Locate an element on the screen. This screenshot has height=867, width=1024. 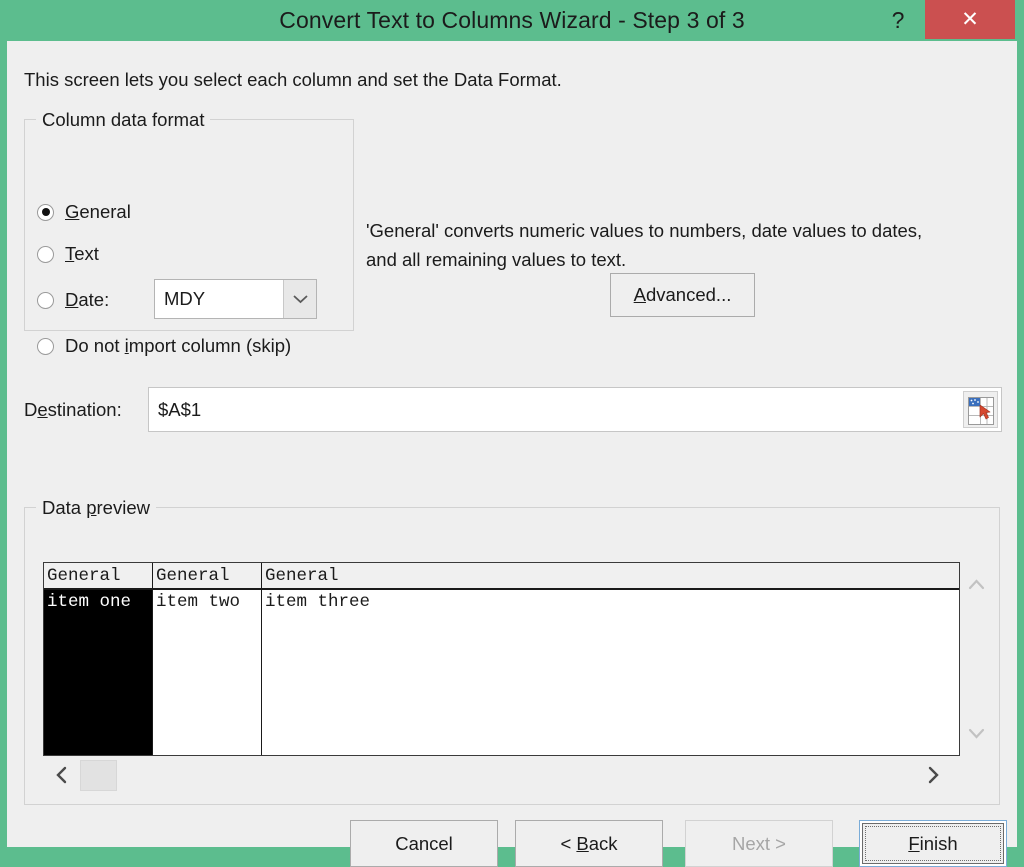
format-description-line2: and all remaining values to text. is located at coordinates (496, 259).